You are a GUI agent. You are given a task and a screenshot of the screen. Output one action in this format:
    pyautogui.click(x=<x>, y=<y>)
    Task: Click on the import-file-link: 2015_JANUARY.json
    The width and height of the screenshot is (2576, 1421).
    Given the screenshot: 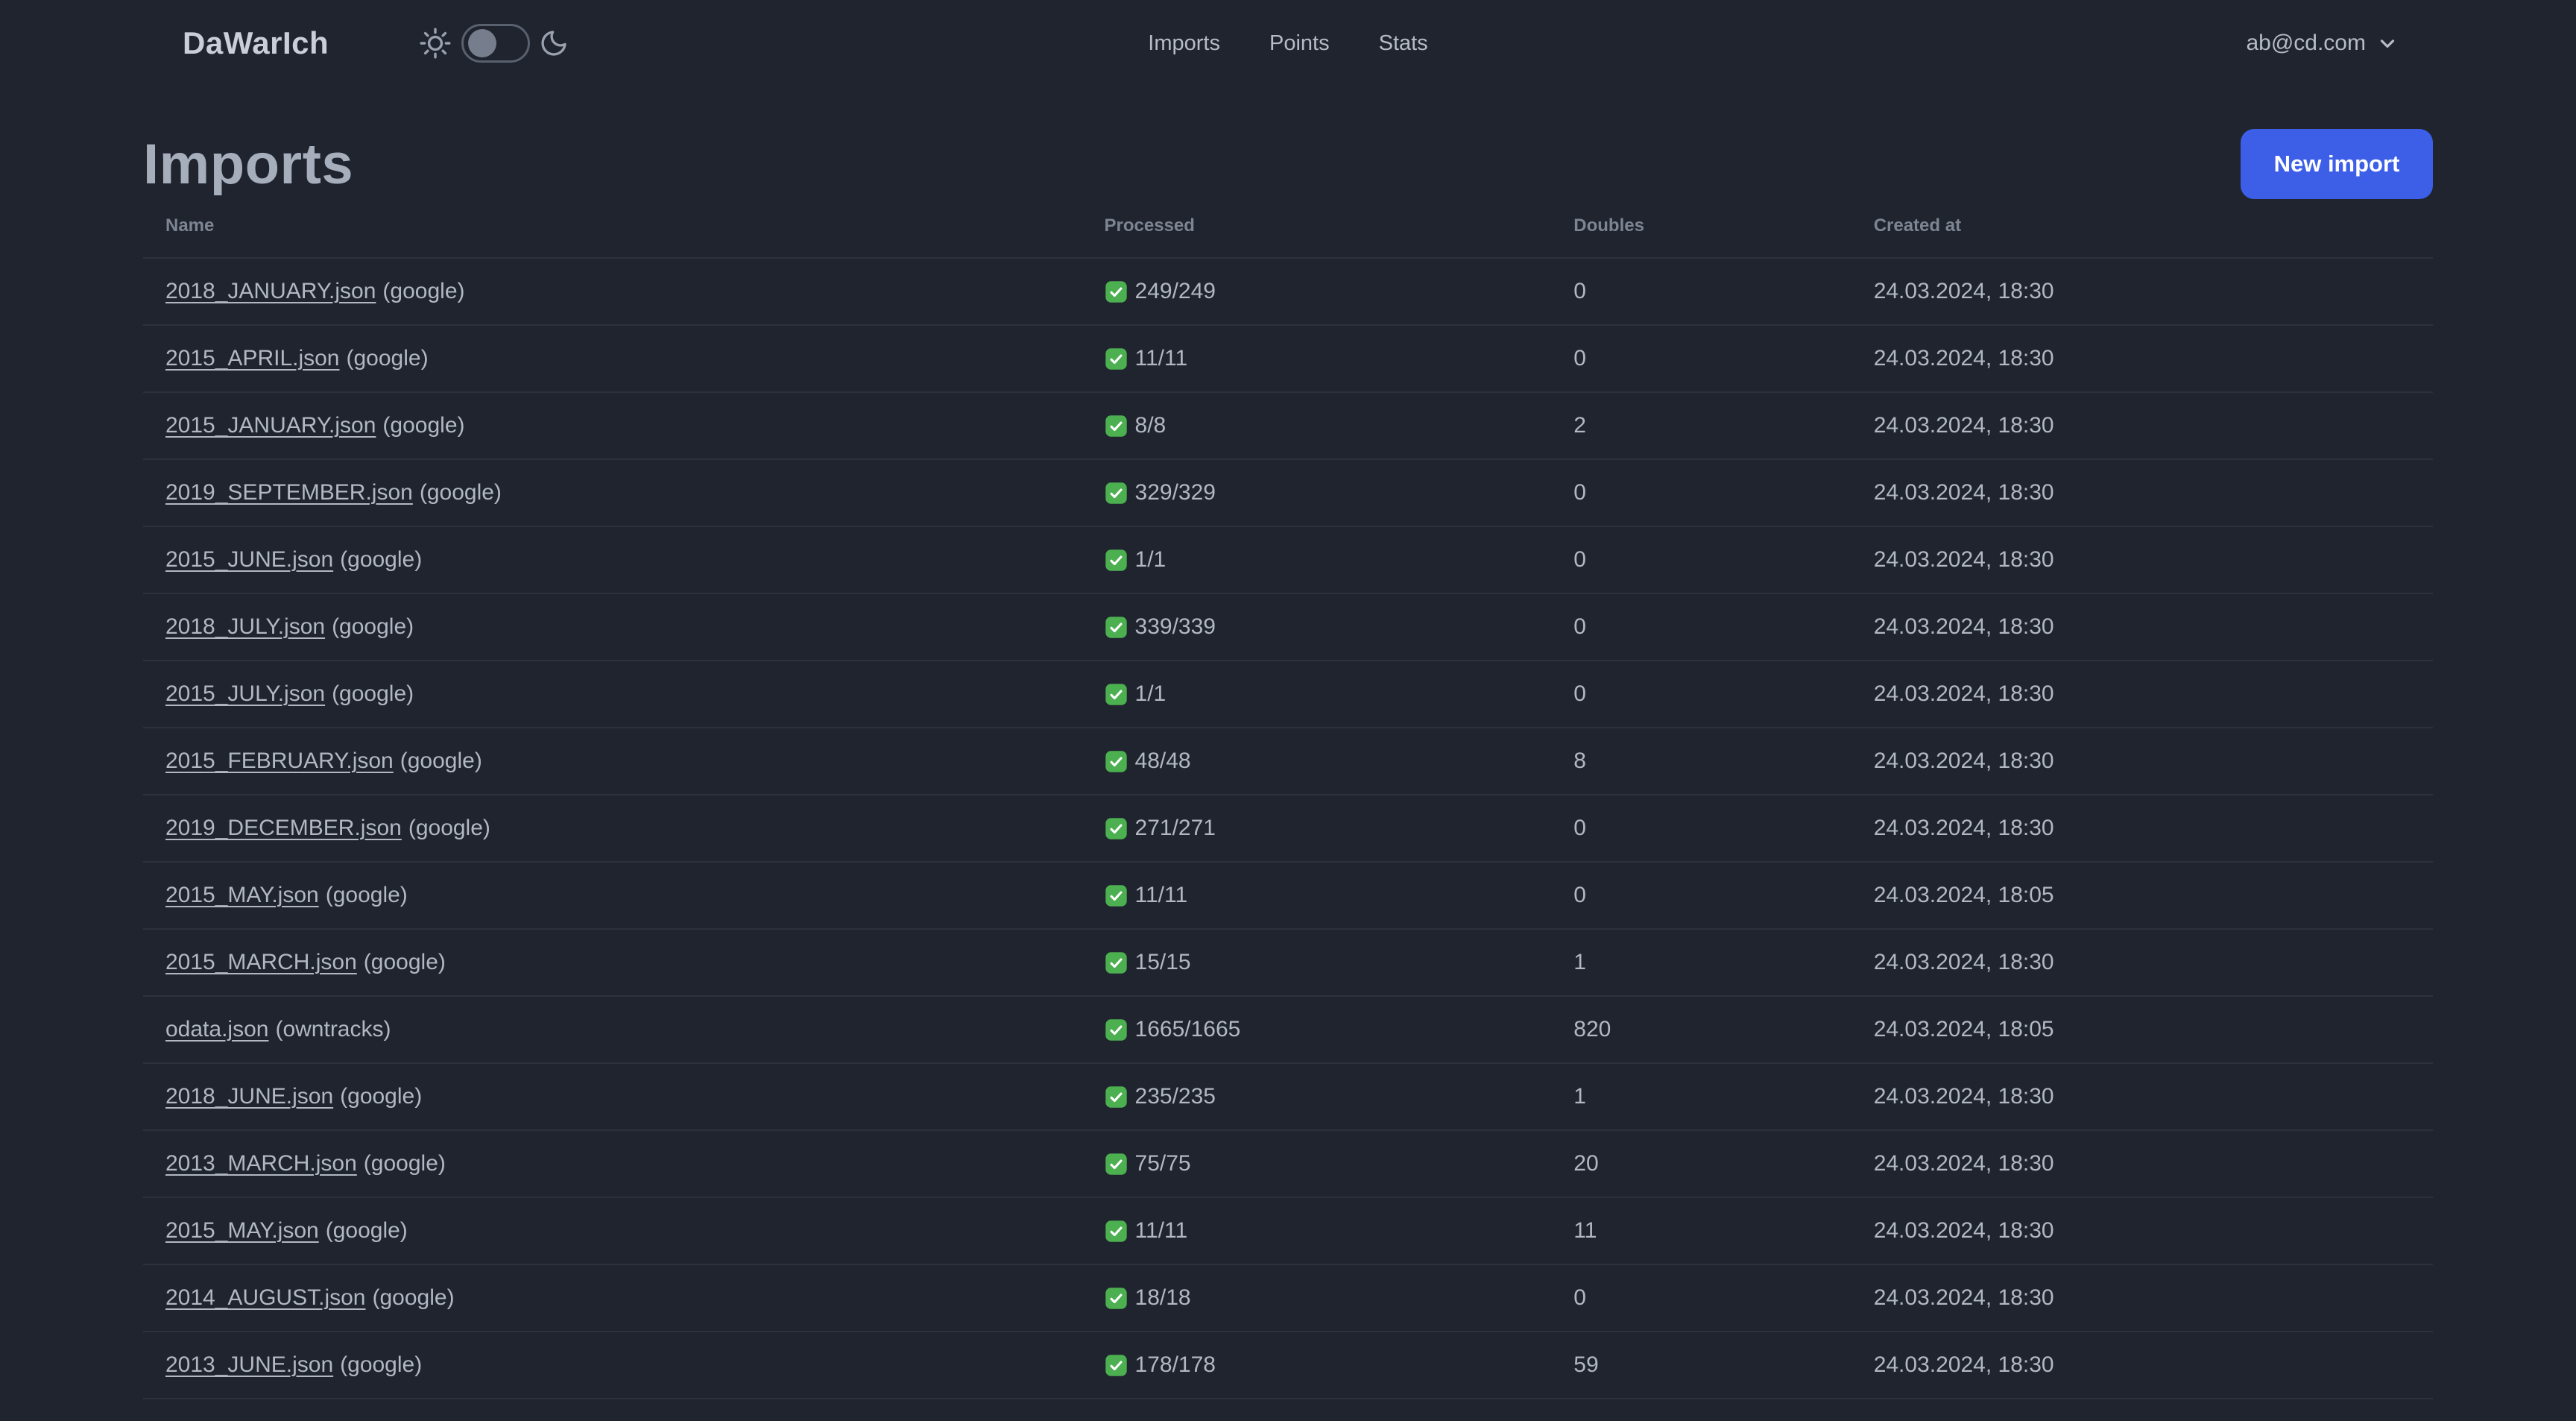 What is the action you would take?
    pyautogui.click(x=270, y=425)
    